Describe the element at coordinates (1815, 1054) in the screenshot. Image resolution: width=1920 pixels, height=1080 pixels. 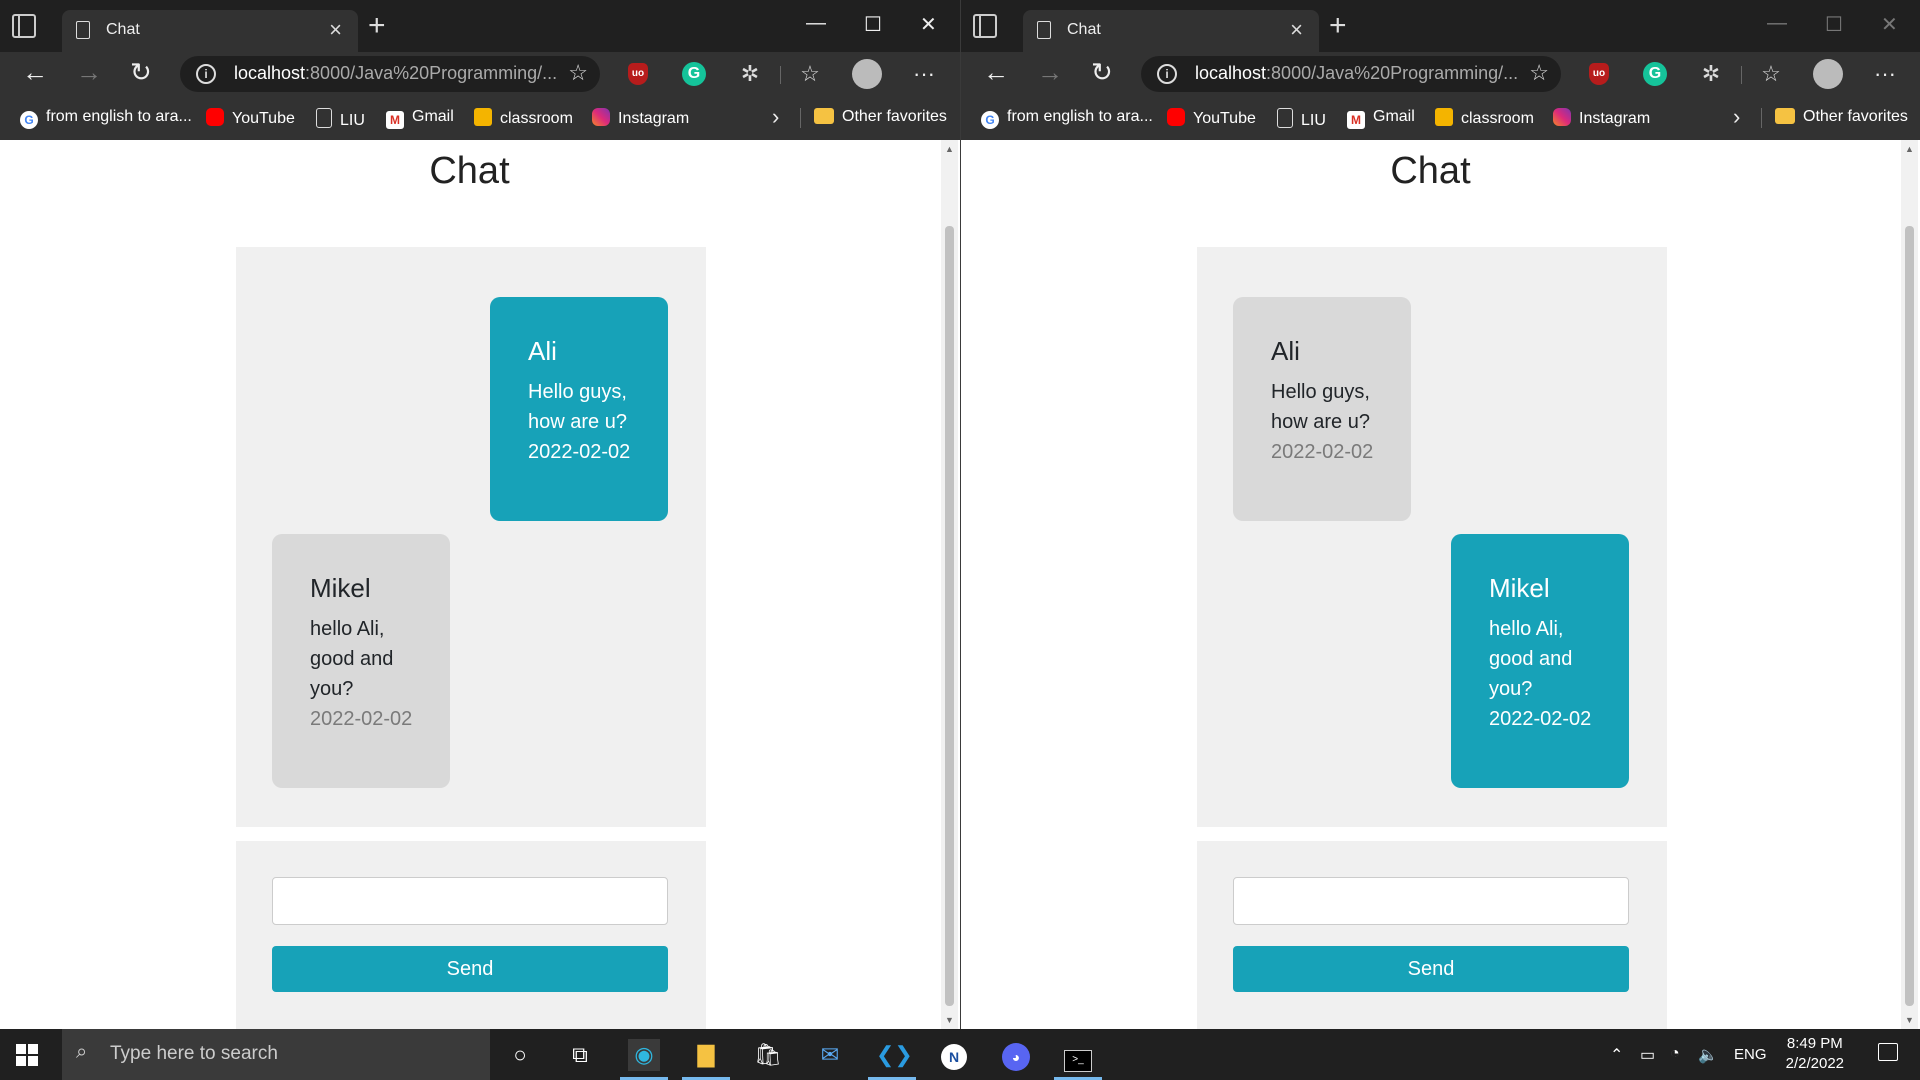
I see `clock: 8:49 PM 2/2/2022` at that location.